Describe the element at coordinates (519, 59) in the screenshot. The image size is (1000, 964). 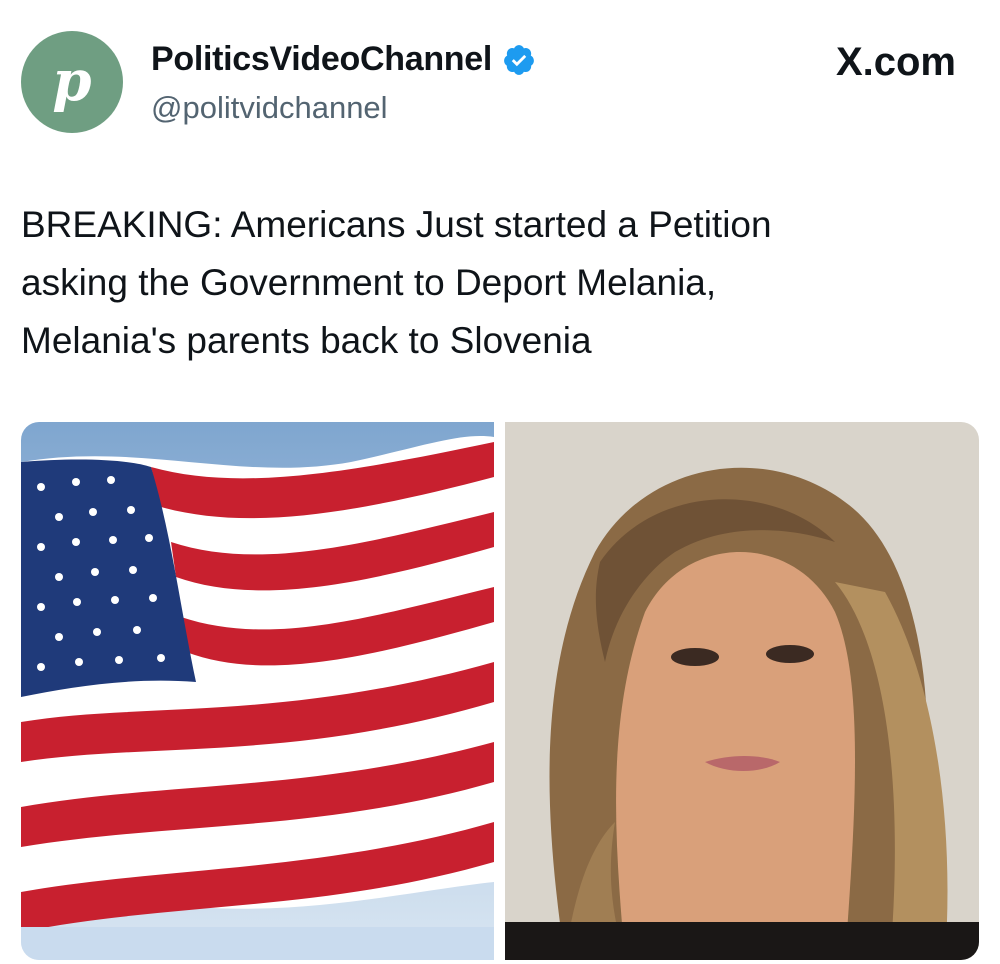
I see `verified-badge-icon` at that location.